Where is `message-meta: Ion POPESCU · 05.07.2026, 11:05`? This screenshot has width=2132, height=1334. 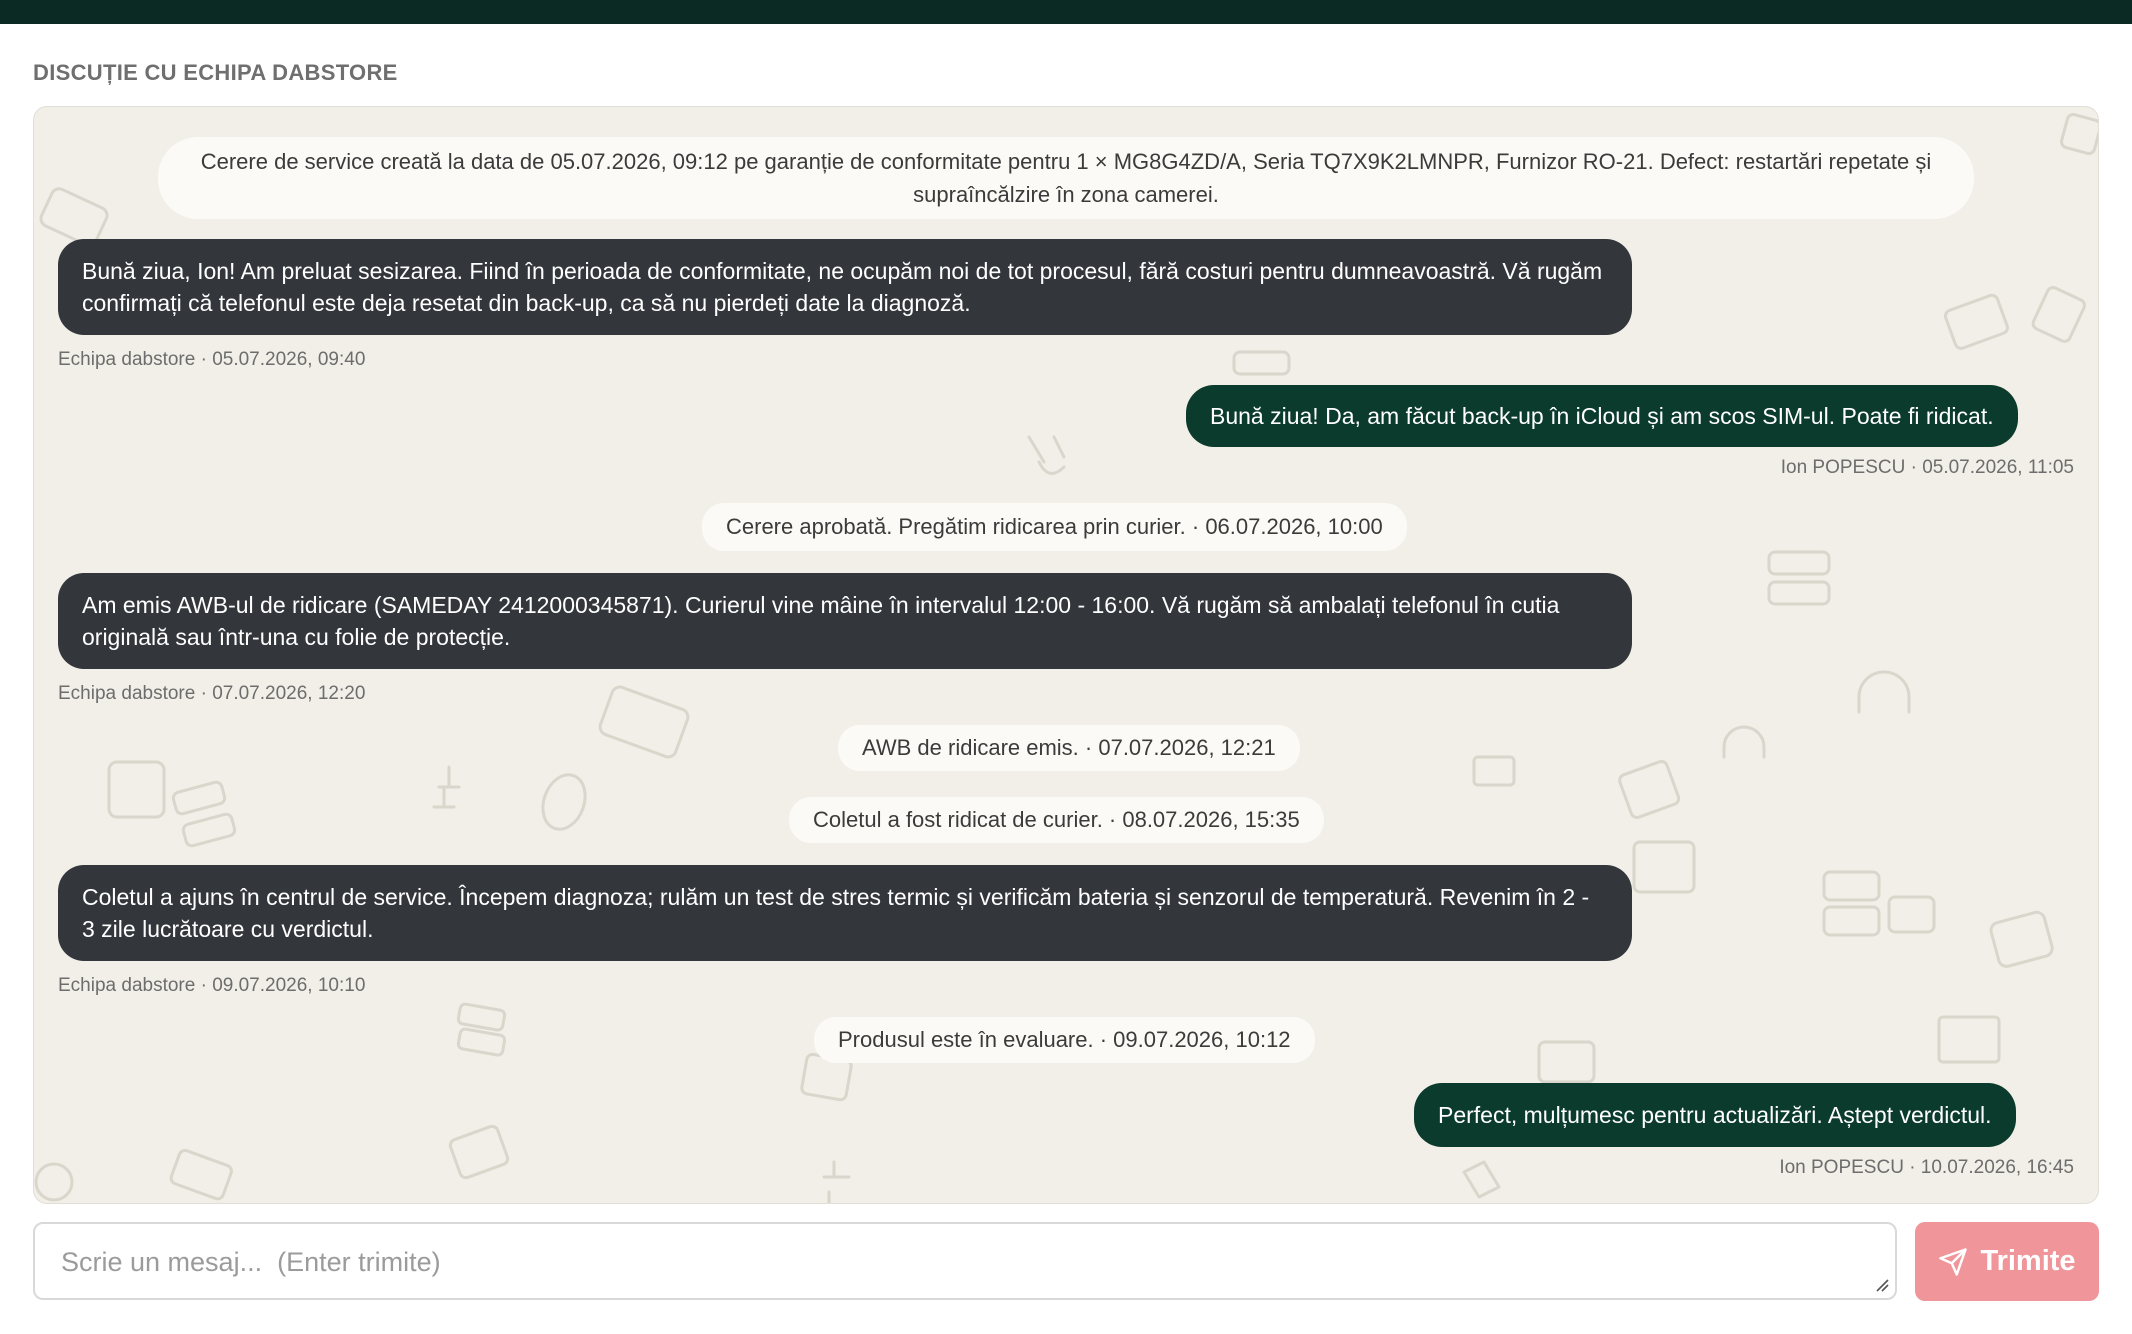 message-meta: Ion POPESCU · 05.07.2026, 11:05 is located at coordinates (1927, 467).